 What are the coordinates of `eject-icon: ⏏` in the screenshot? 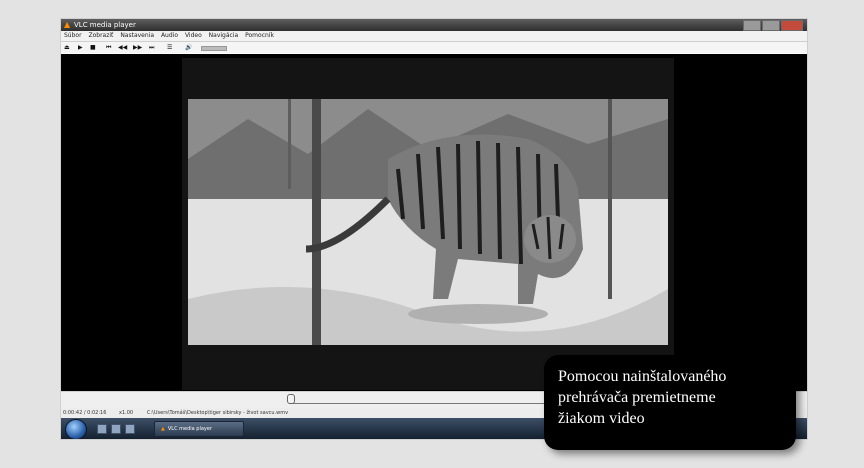 It's located at (67, 47).